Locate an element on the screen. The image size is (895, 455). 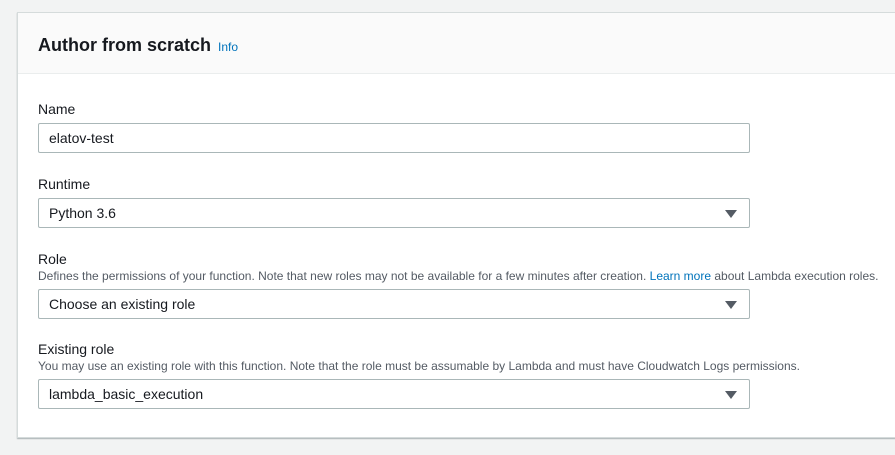
name-input: elatov-test is located at coordinates (394, 138).